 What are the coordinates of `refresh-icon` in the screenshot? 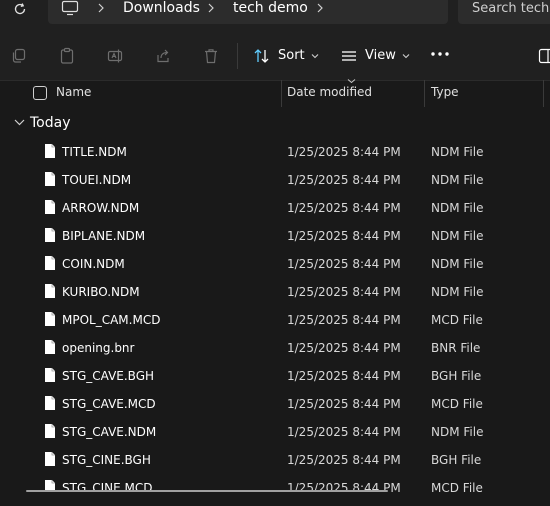 It's located at (20, 9).